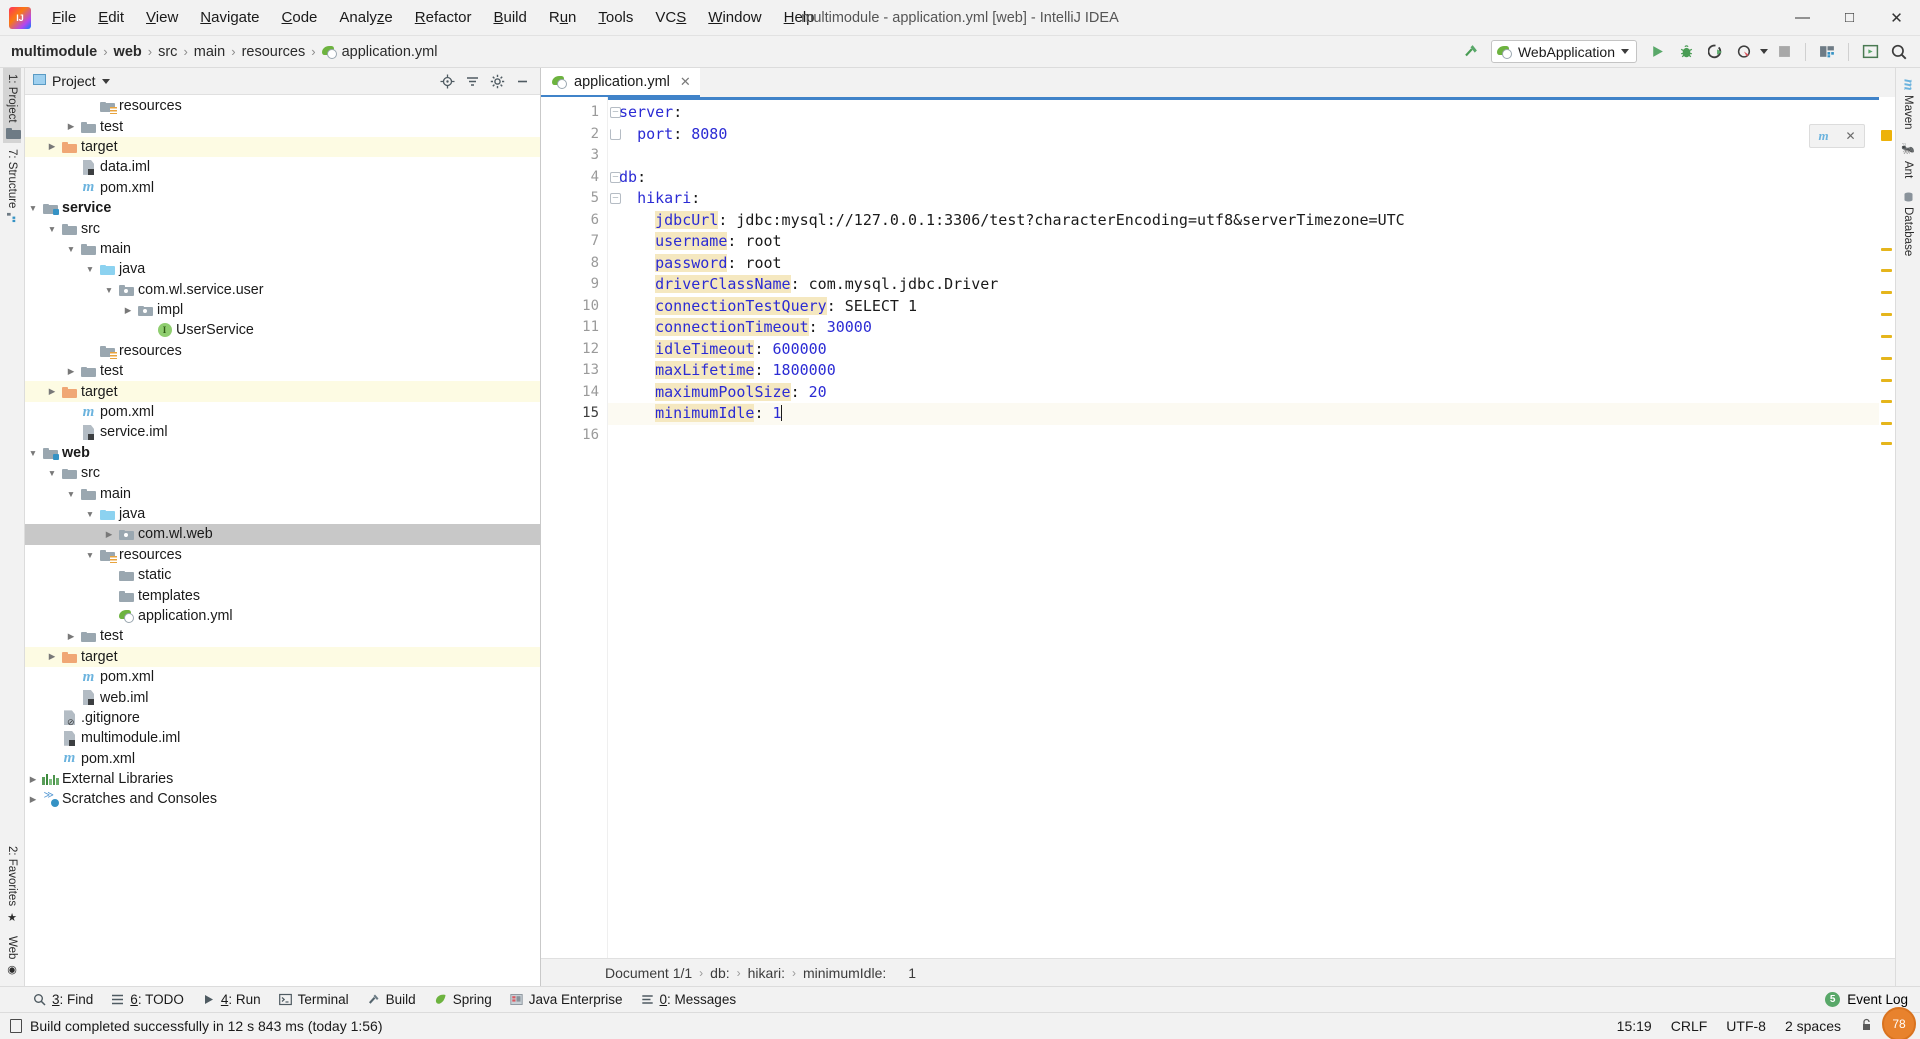 The width and height of the screenshot is (1920, 1039). Describe the element at coordinates (282, 555) in the screenshot. I see `tree-row-resources: ▼ resources` at that location.